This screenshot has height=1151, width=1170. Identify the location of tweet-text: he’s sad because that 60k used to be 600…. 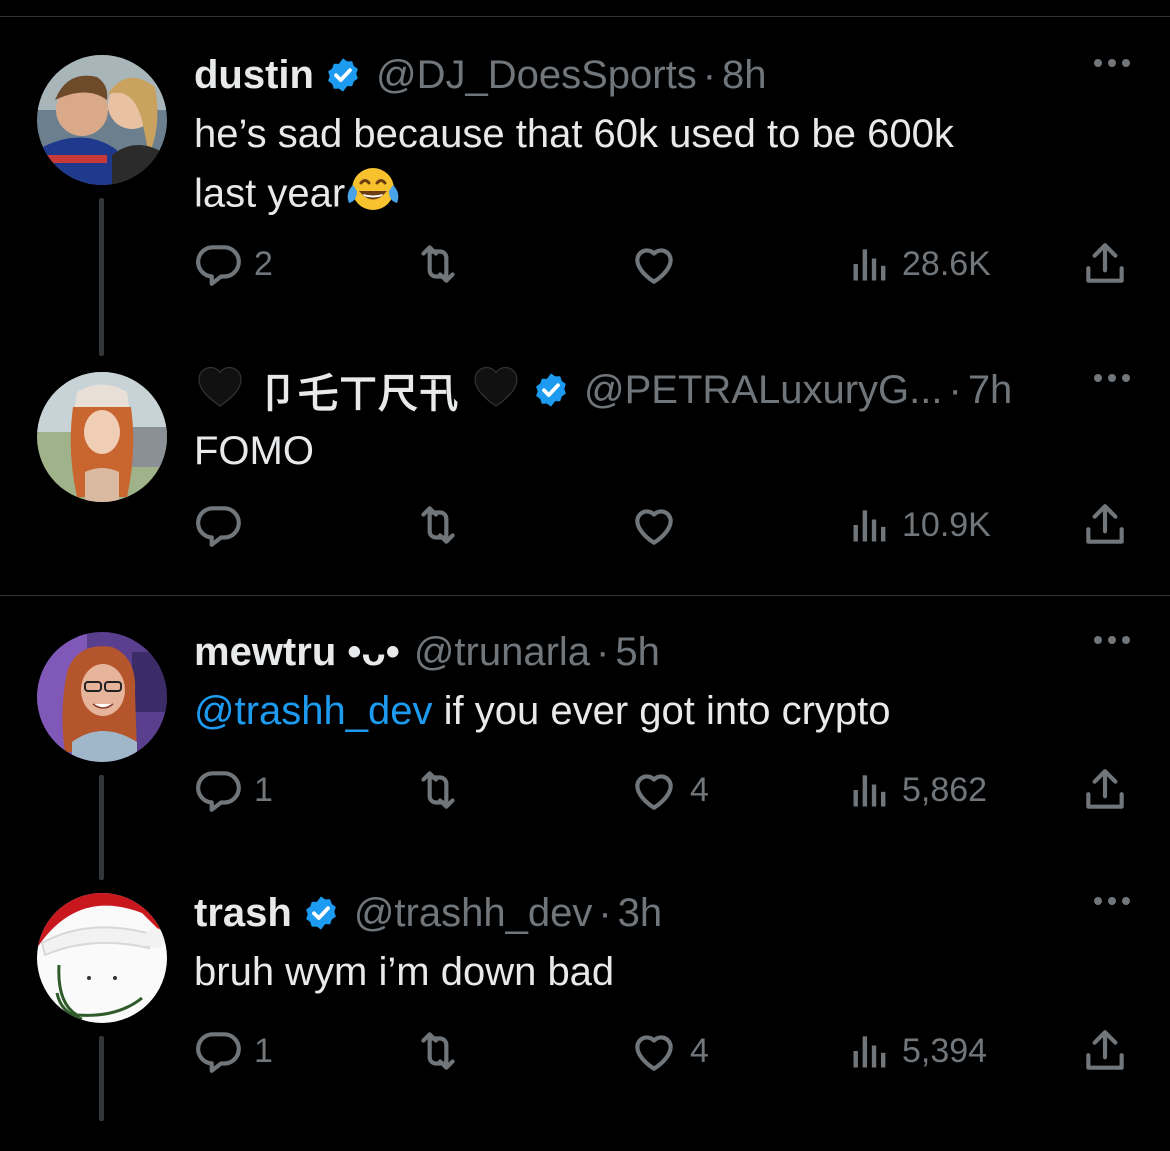
(644, 167).